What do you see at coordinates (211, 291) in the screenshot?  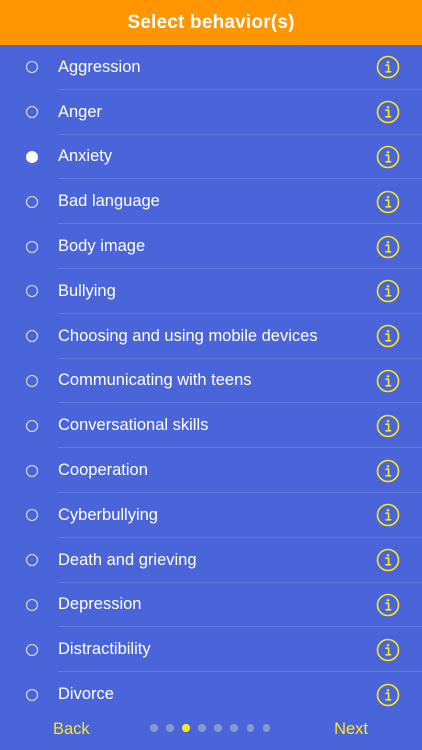 I see `behavior-row: Bullying` at bounding box center [211, 291].